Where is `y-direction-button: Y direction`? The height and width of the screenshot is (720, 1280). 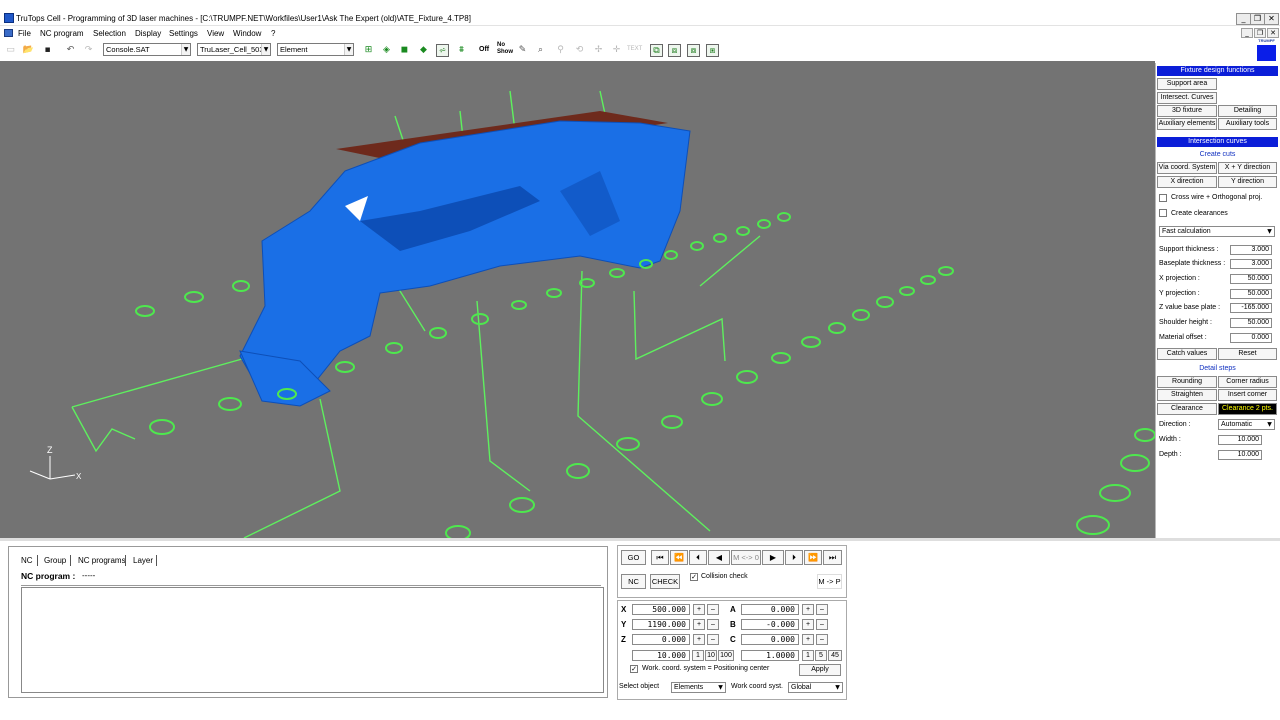
y-direction-button: Y direction is located at coordinates (1247, 182).